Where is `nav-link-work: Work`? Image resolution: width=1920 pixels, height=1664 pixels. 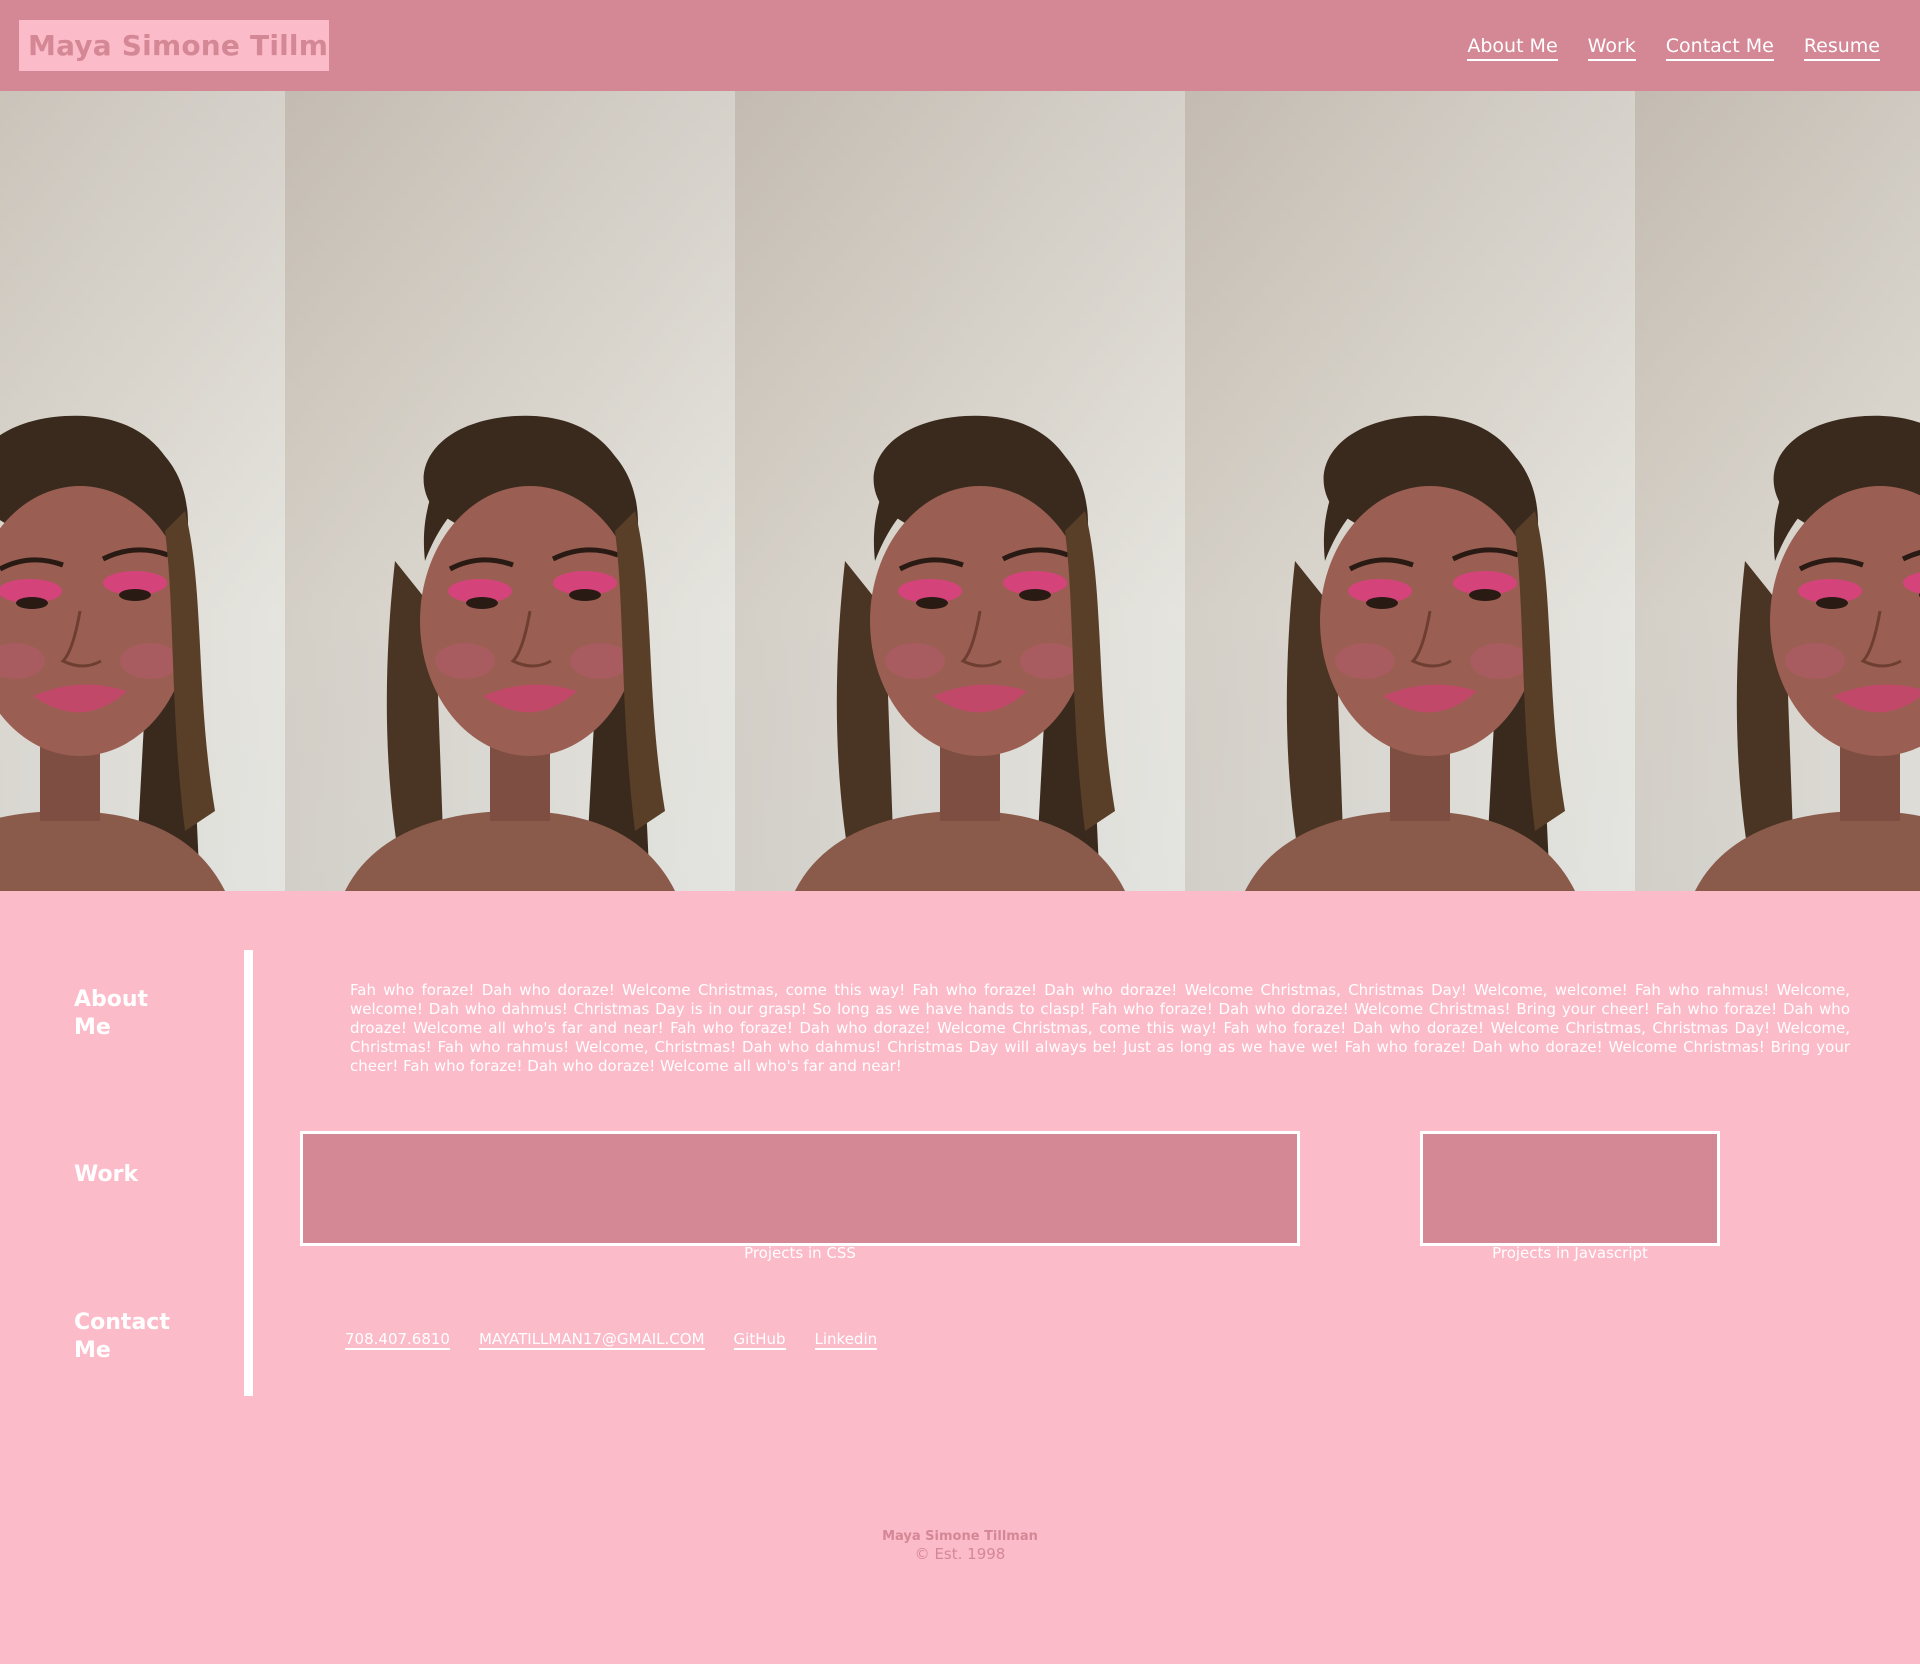 nav-link-work: Work is located at coordinates (1611, 47).